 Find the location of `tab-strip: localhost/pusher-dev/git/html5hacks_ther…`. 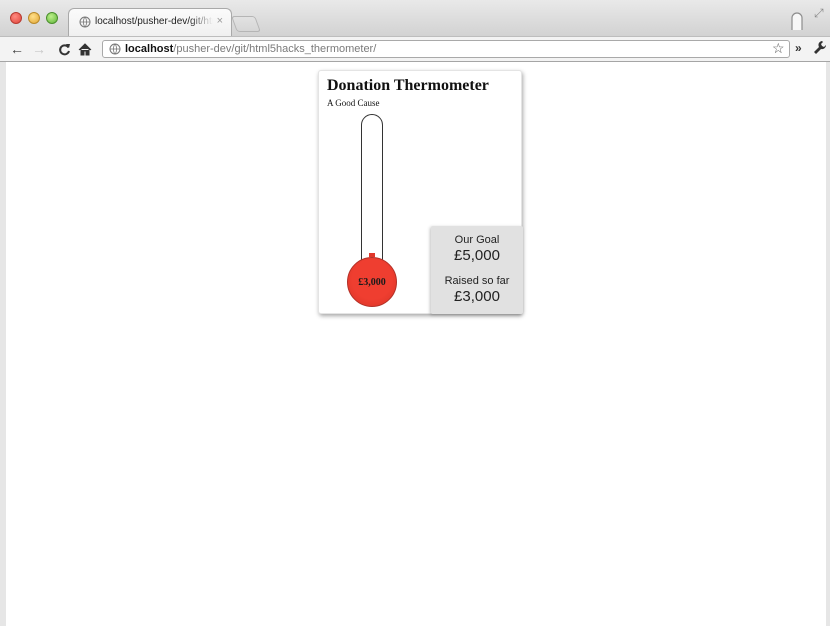

tab-strip: localhost/pusher-dev/git/html5hacks_ther… is located at coordinates (415, 18).